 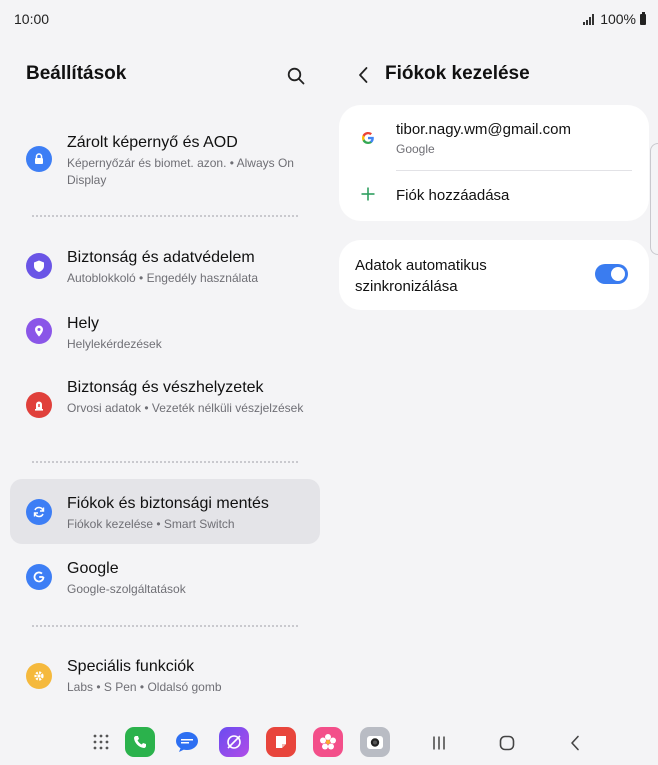 I want to click on recents-icon, so click(x=439, y=743).